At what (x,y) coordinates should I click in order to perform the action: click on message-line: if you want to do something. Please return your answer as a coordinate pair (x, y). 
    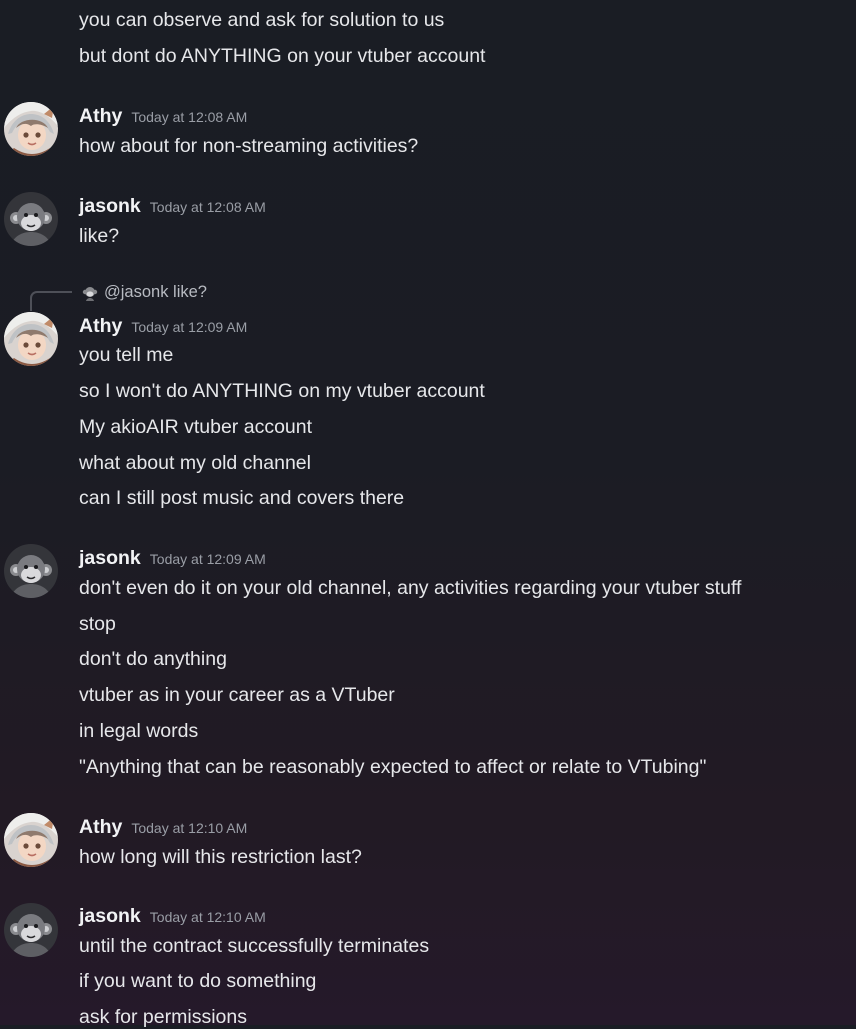
    Looking at the image, I should click on (198, 981).